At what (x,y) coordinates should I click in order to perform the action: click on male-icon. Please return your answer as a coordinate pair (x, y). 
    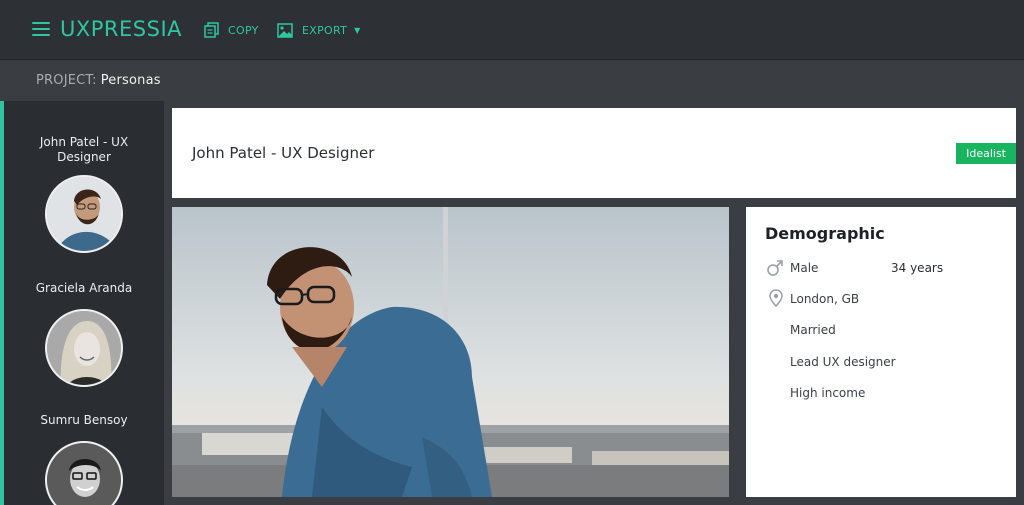
    Looking at the image, I should click on (775, 268).